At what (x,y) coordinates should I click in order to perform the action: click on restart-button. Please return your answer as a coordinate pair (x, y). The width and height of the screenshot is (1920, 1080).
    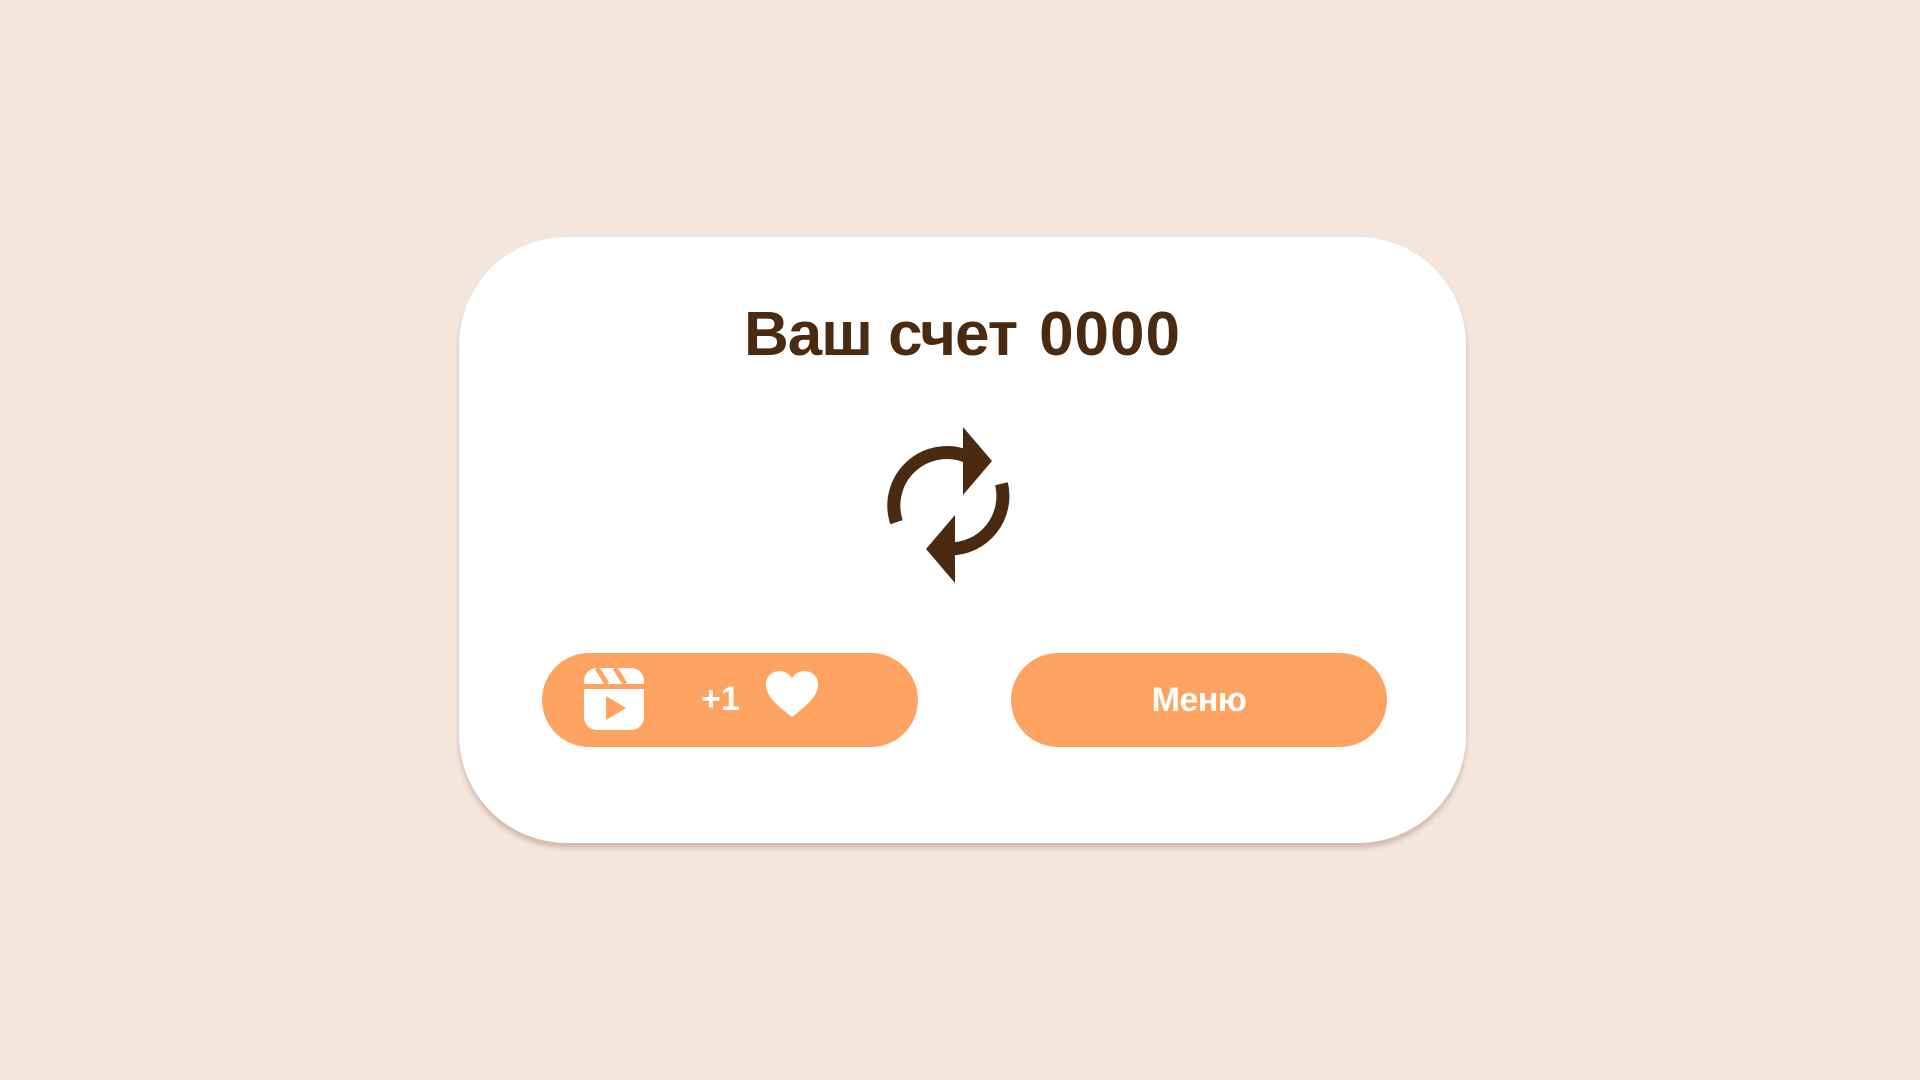
    Looking at the image, I should click on (959, 503).